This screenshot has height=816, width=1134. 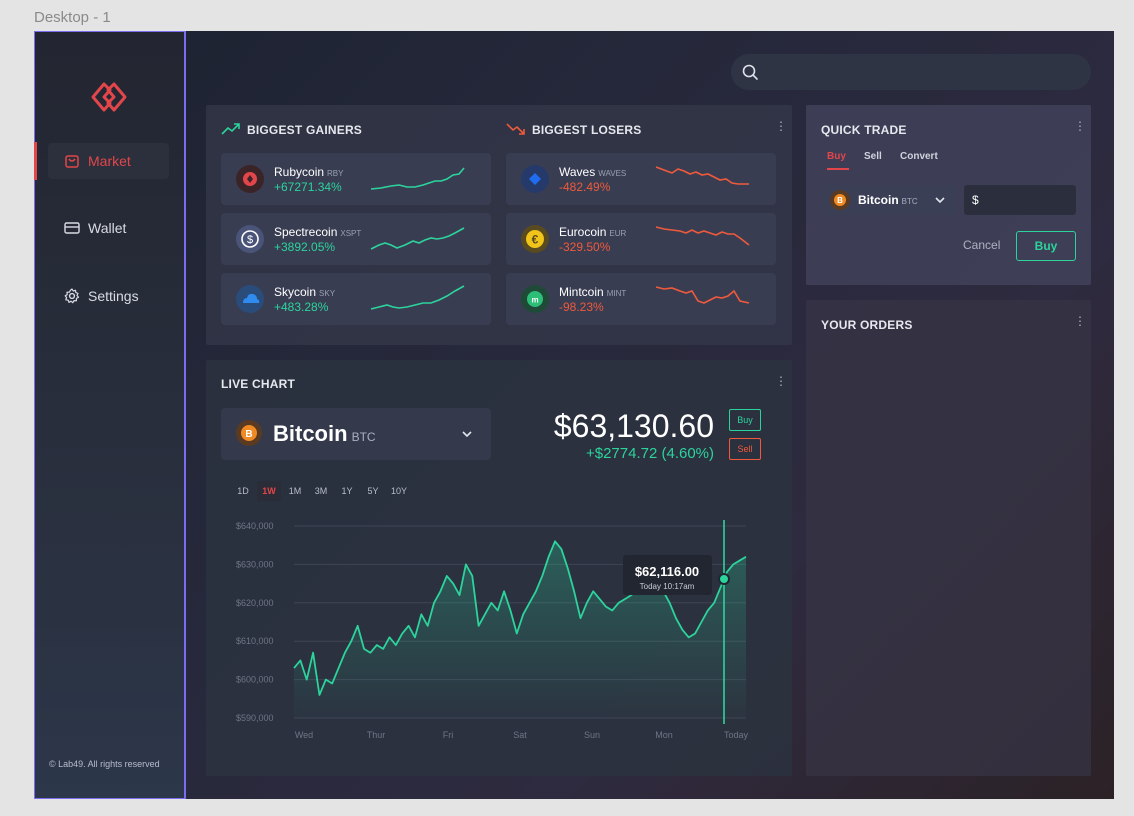 What do you see at coordinates (376, 735) in the screenshot?
I see `x-tick-label: Thur` at bounding box center [376, 735].